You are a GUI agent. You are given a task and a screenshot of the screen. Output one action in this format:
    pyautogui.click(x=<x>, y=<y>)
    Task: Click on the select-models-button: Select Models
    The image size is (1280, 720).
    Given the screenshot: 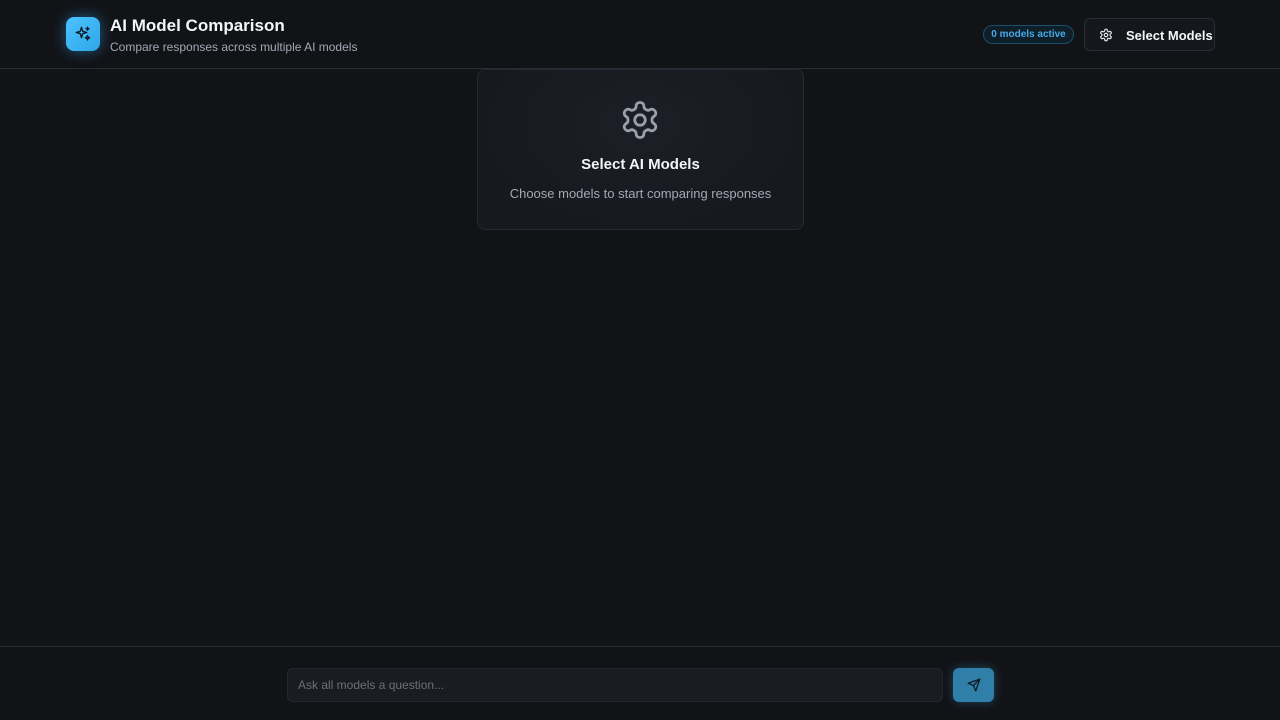 What is the action you would take?
    pyautogui.click(x=1149, y=34)
    